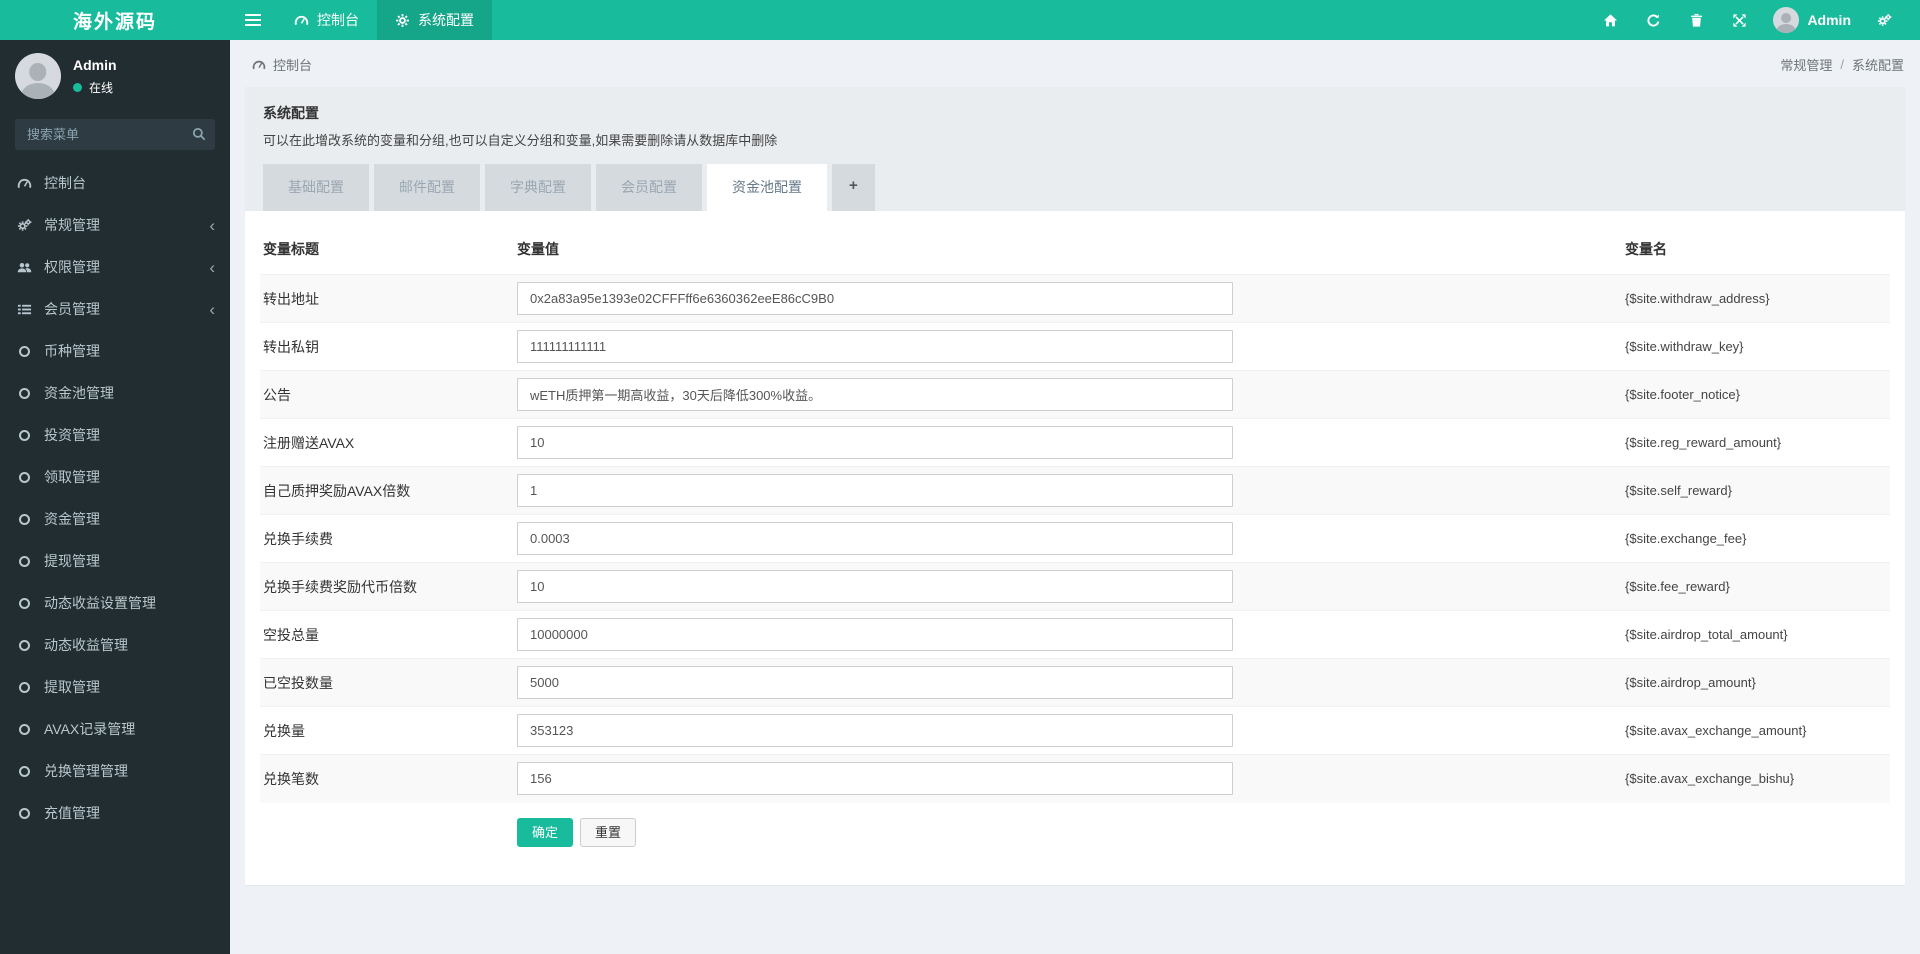 Image resolution: width=1920 pixels, height=954 pixels. Describe the element at coordinates (434, 20) in the screenshot. I see `nav-tab-system-config: 系统配置` at that location.